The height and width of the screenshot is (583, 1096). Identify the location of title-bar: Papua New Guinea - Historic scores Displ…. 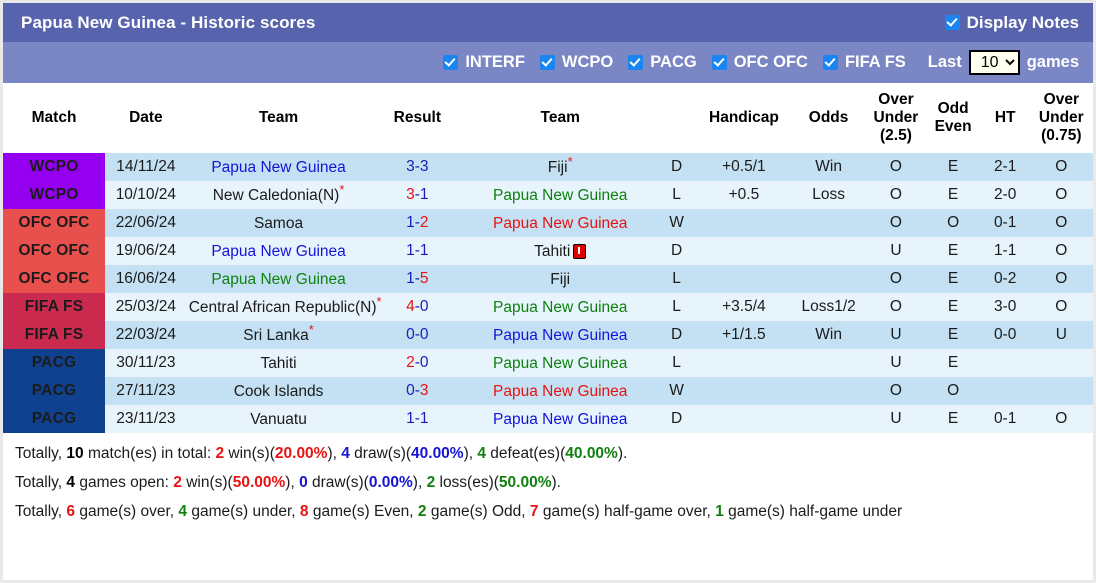
(548, 22).